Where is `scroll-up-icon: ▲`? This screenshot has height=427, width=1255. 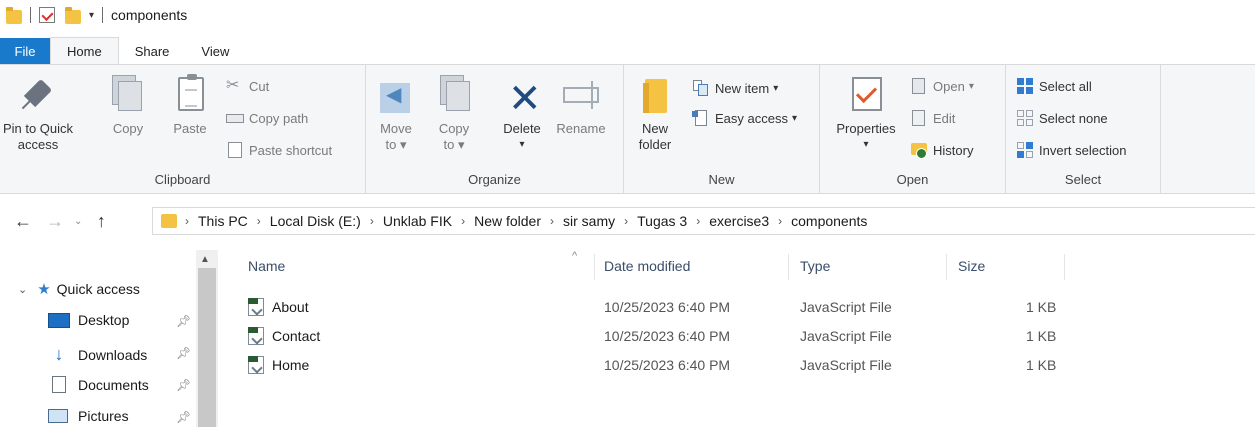 scroll-up-icon: ▲ is located at coordinates (205, 259).